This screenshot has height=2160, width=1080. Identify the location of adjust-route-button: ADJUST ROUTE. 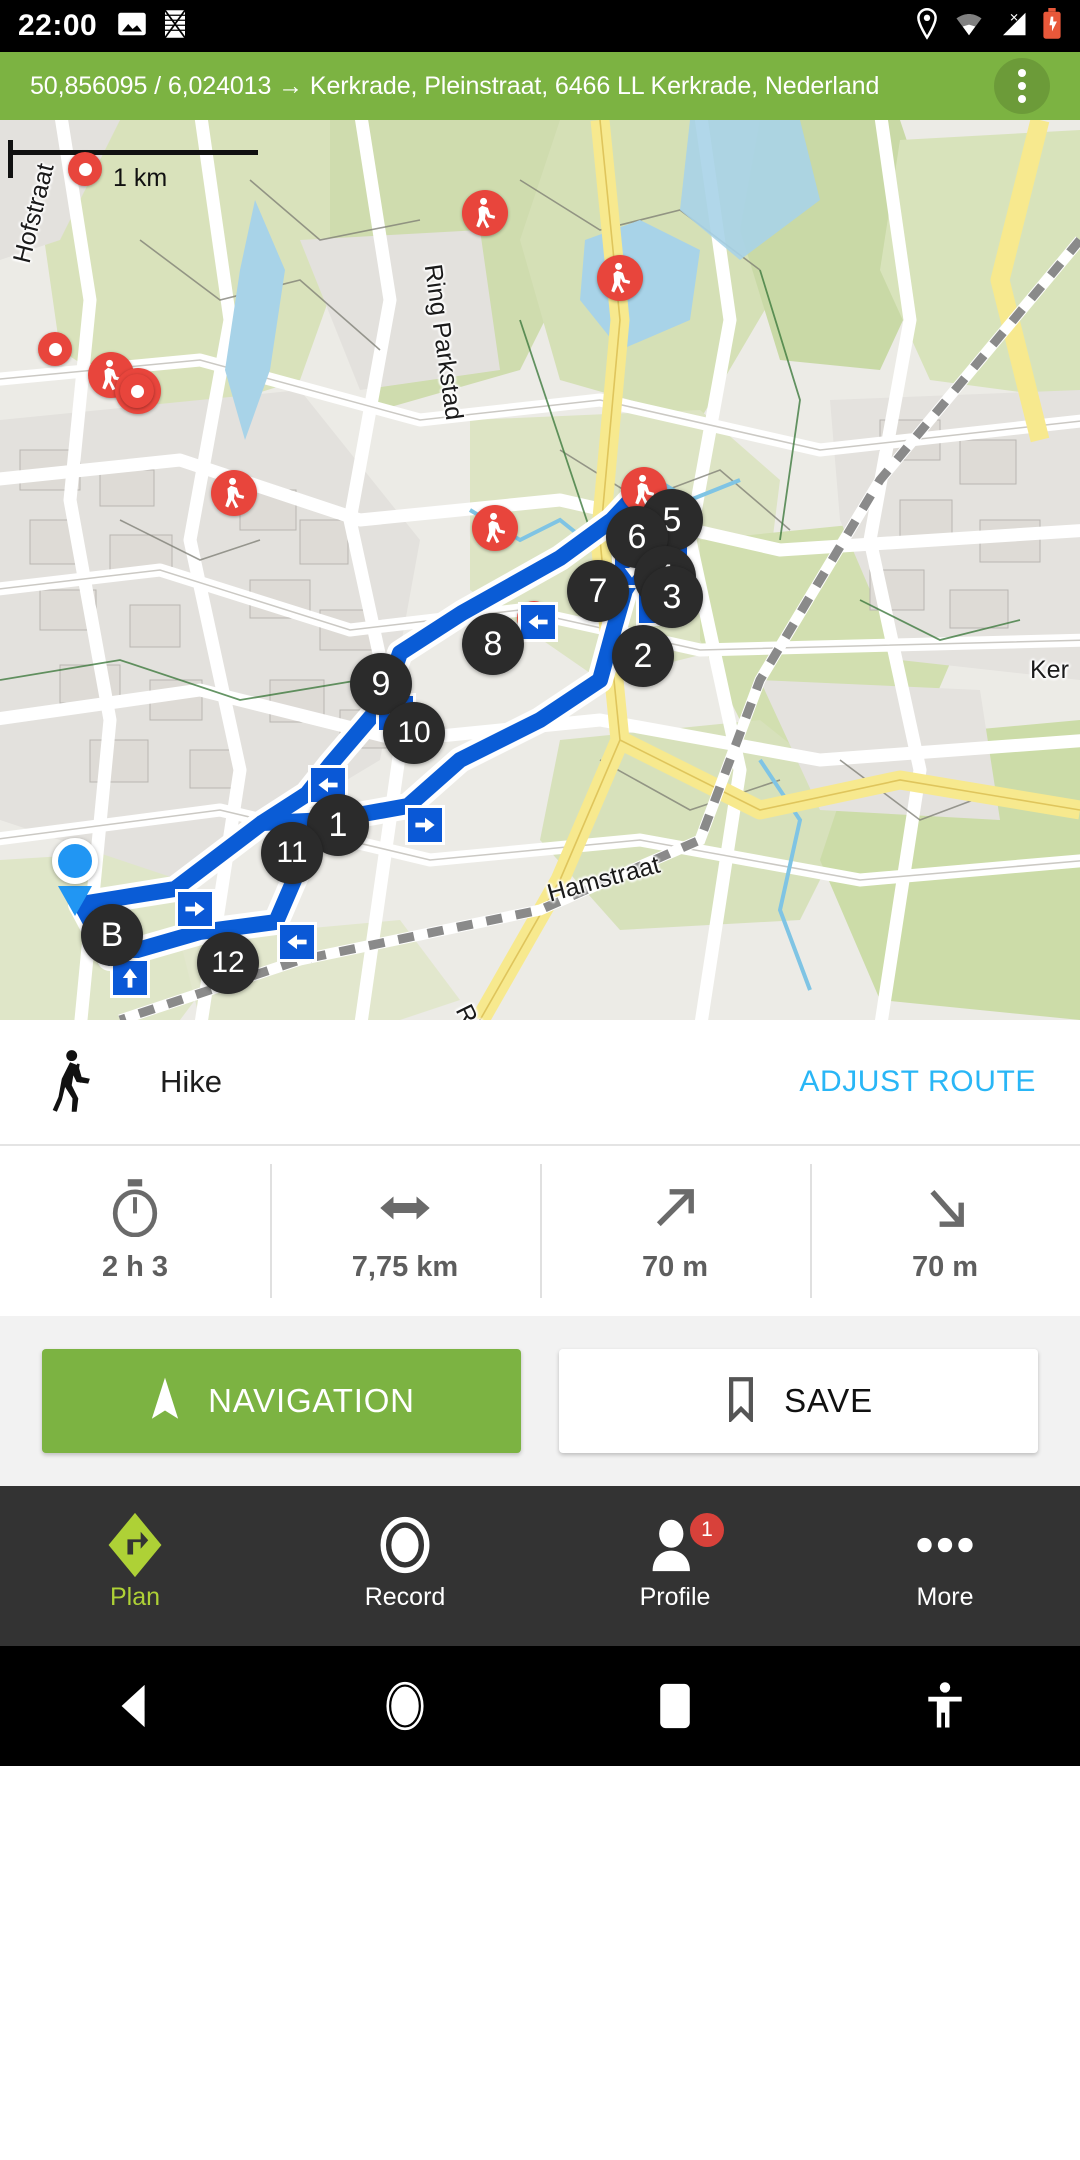
(917, 1082).